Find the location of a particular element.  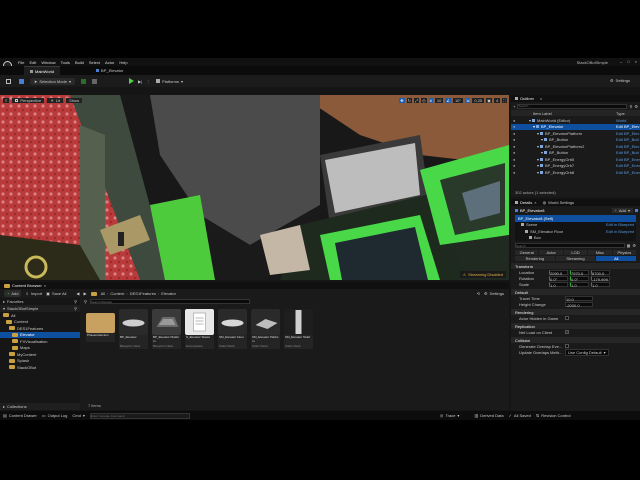

content-search-input is located at coordinates (169, 301).